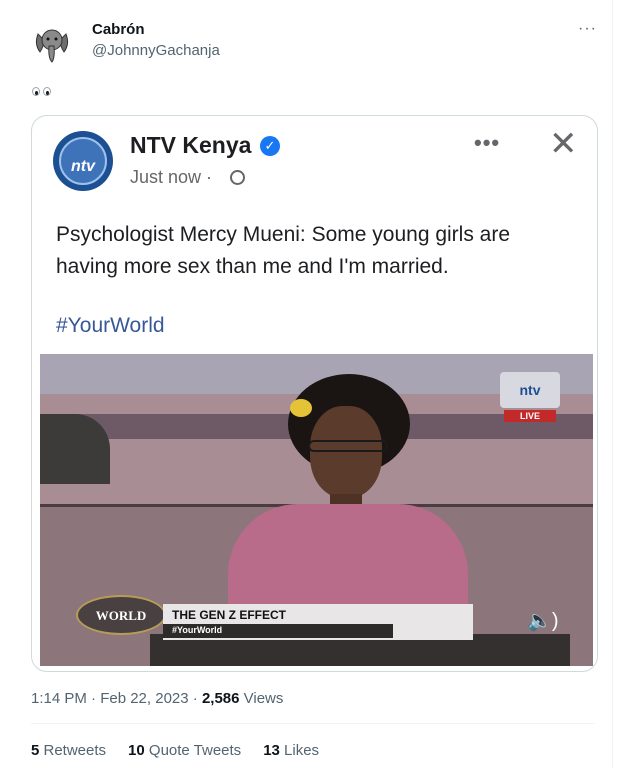 This screenshot has width=617, height=768. I want to click on your-world-text: WORLD, so click(121, 615).